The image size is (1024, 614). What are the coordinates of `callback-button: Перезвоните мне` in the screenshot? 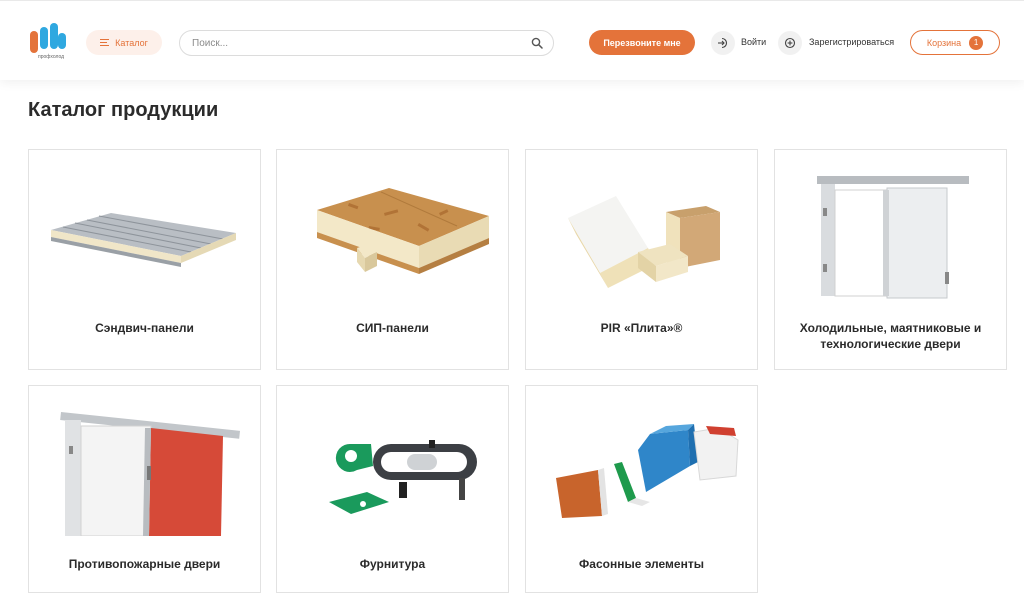 It's located at (642, 42).